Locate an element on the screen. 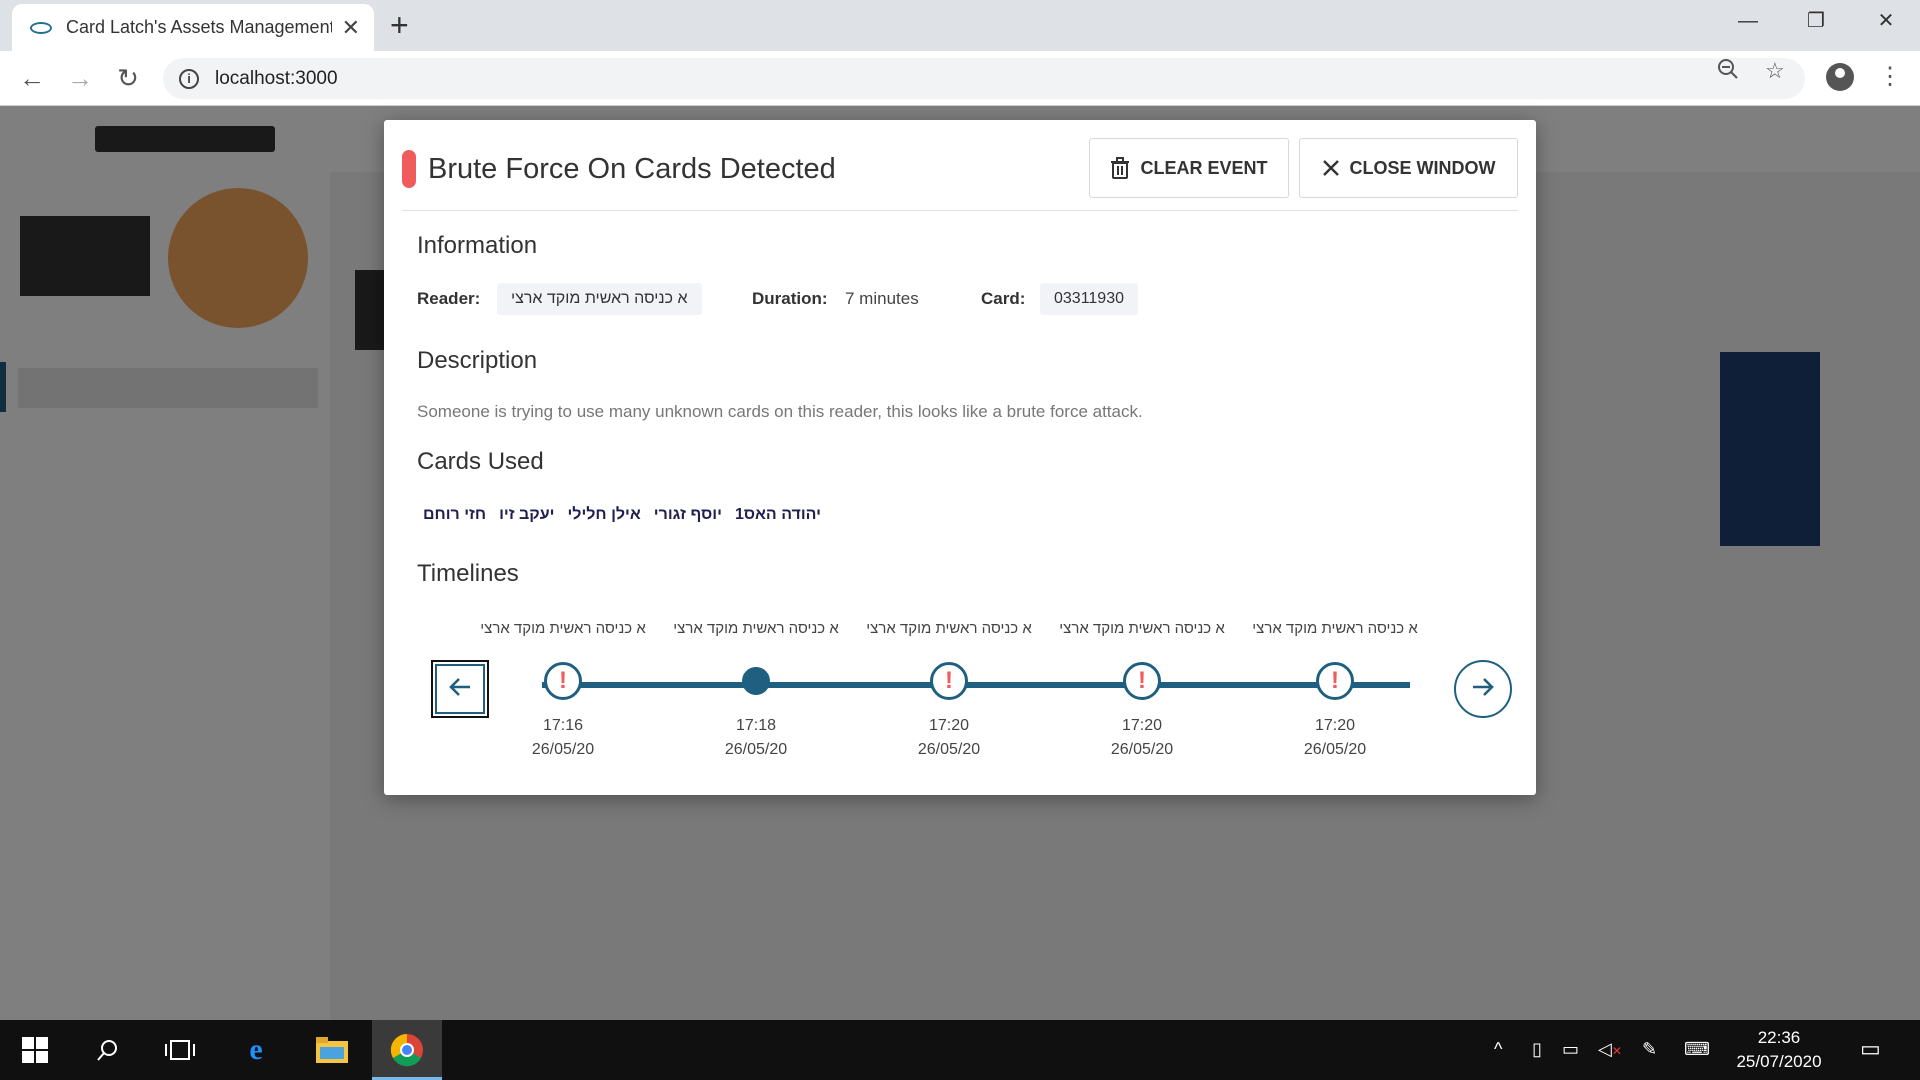 Image resolution: width=1920 pixels, height=1080 pixels. close-window-button: CLOSE WINDOW is located at coordinates (1408, 168).